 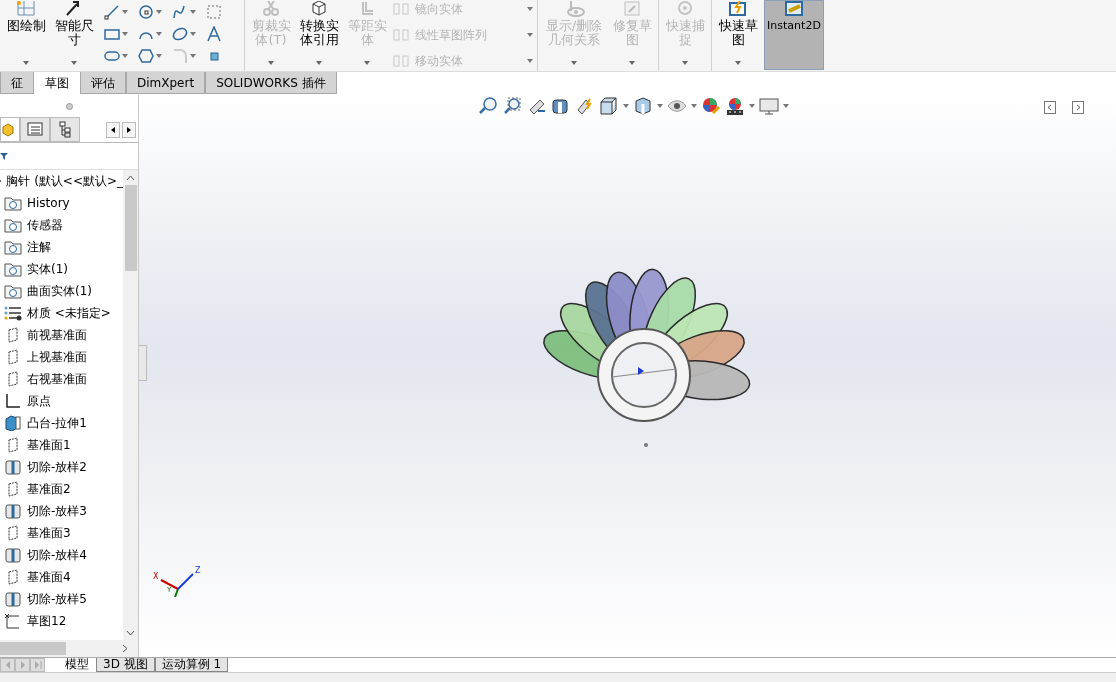 I want to click on view-orientation-icon, so click(x=609, y=106).